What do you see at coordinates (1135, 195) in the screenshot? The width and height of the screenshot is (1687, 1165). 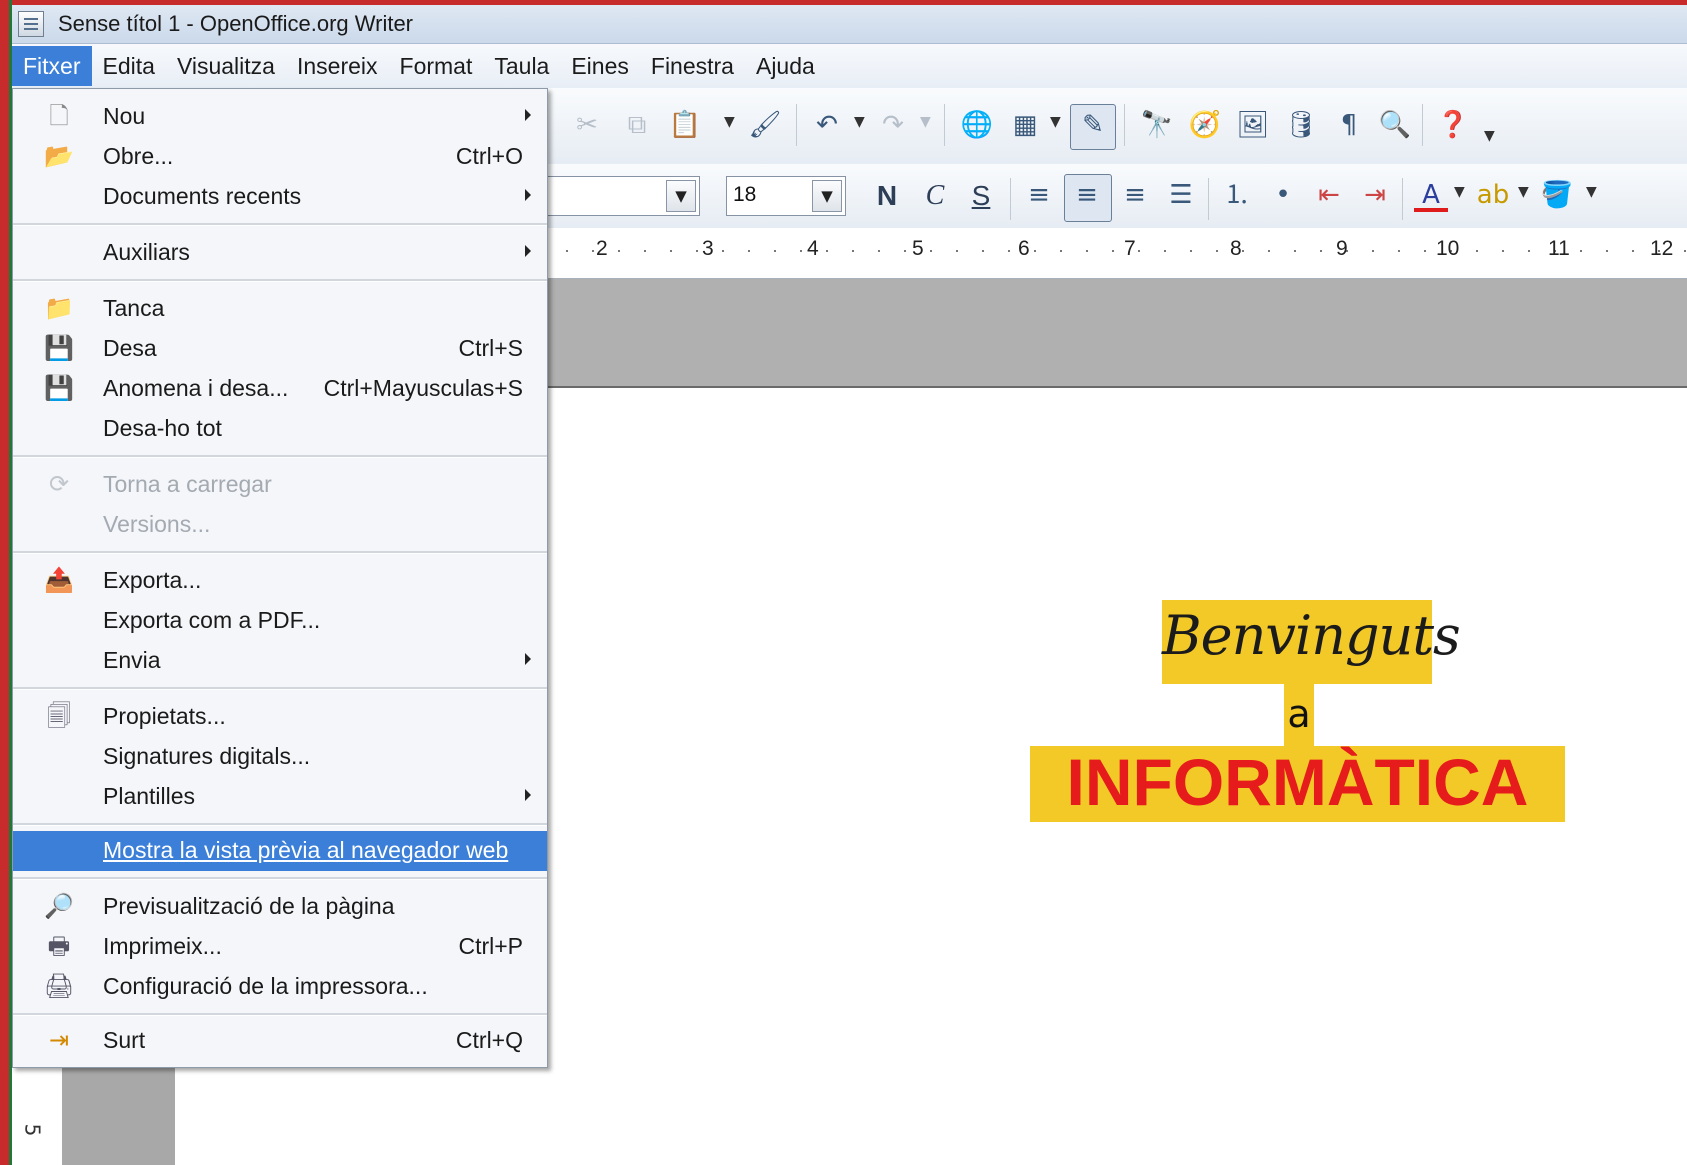 I see `align-right-icon: ≡` at bounding box center [1135, 195].